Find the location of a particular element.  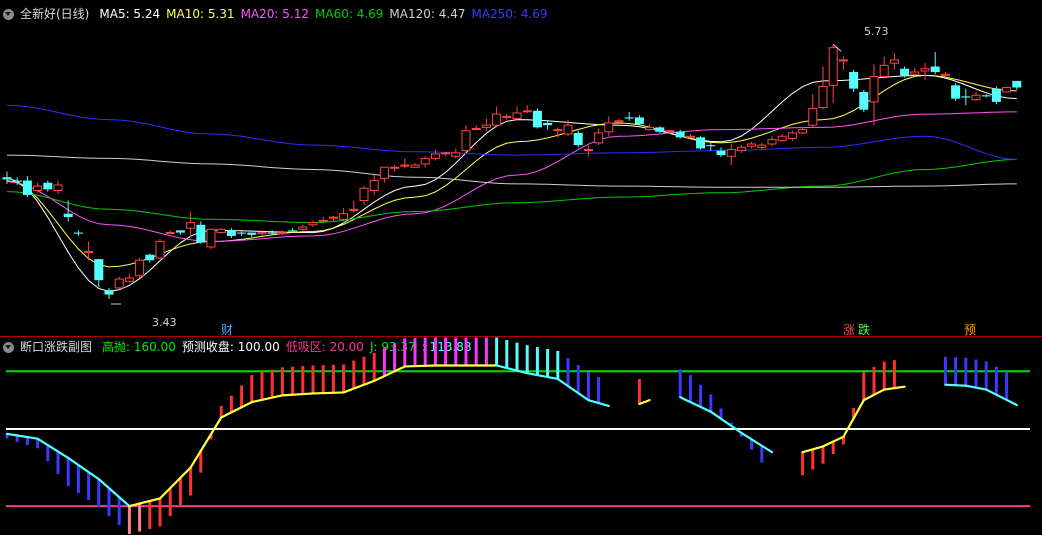

high-price-label: 5.73 is located at coordinates (876, 31).